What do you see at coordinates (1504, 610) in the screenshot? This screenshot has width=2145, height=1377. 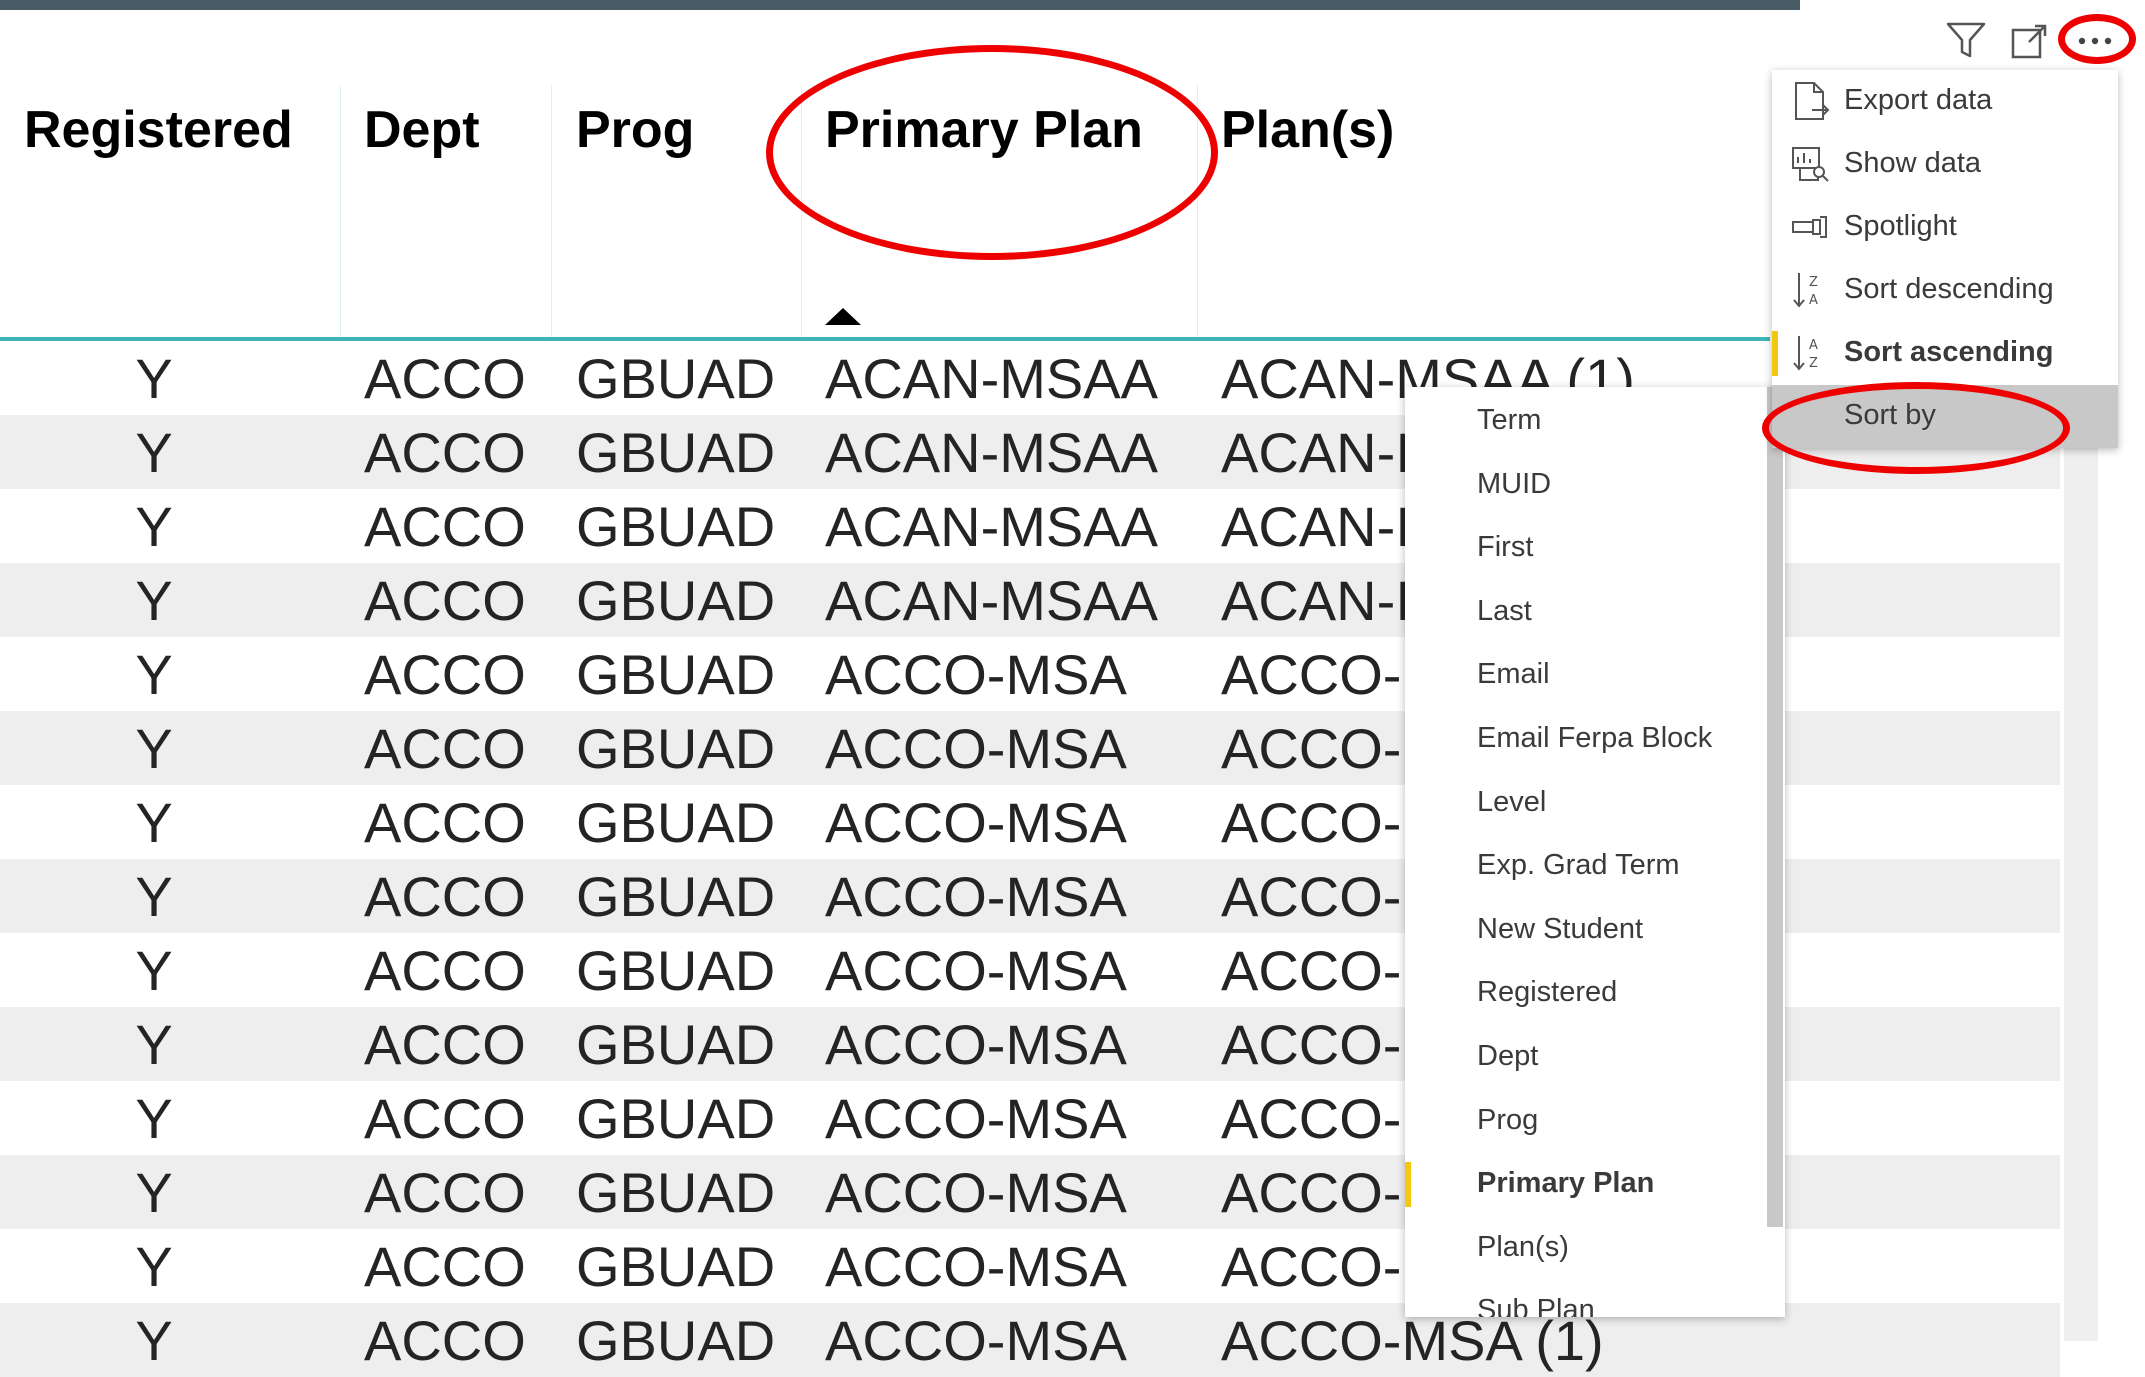 I see `sort-by-item-label: Last` at bounding box center [1504, 610].